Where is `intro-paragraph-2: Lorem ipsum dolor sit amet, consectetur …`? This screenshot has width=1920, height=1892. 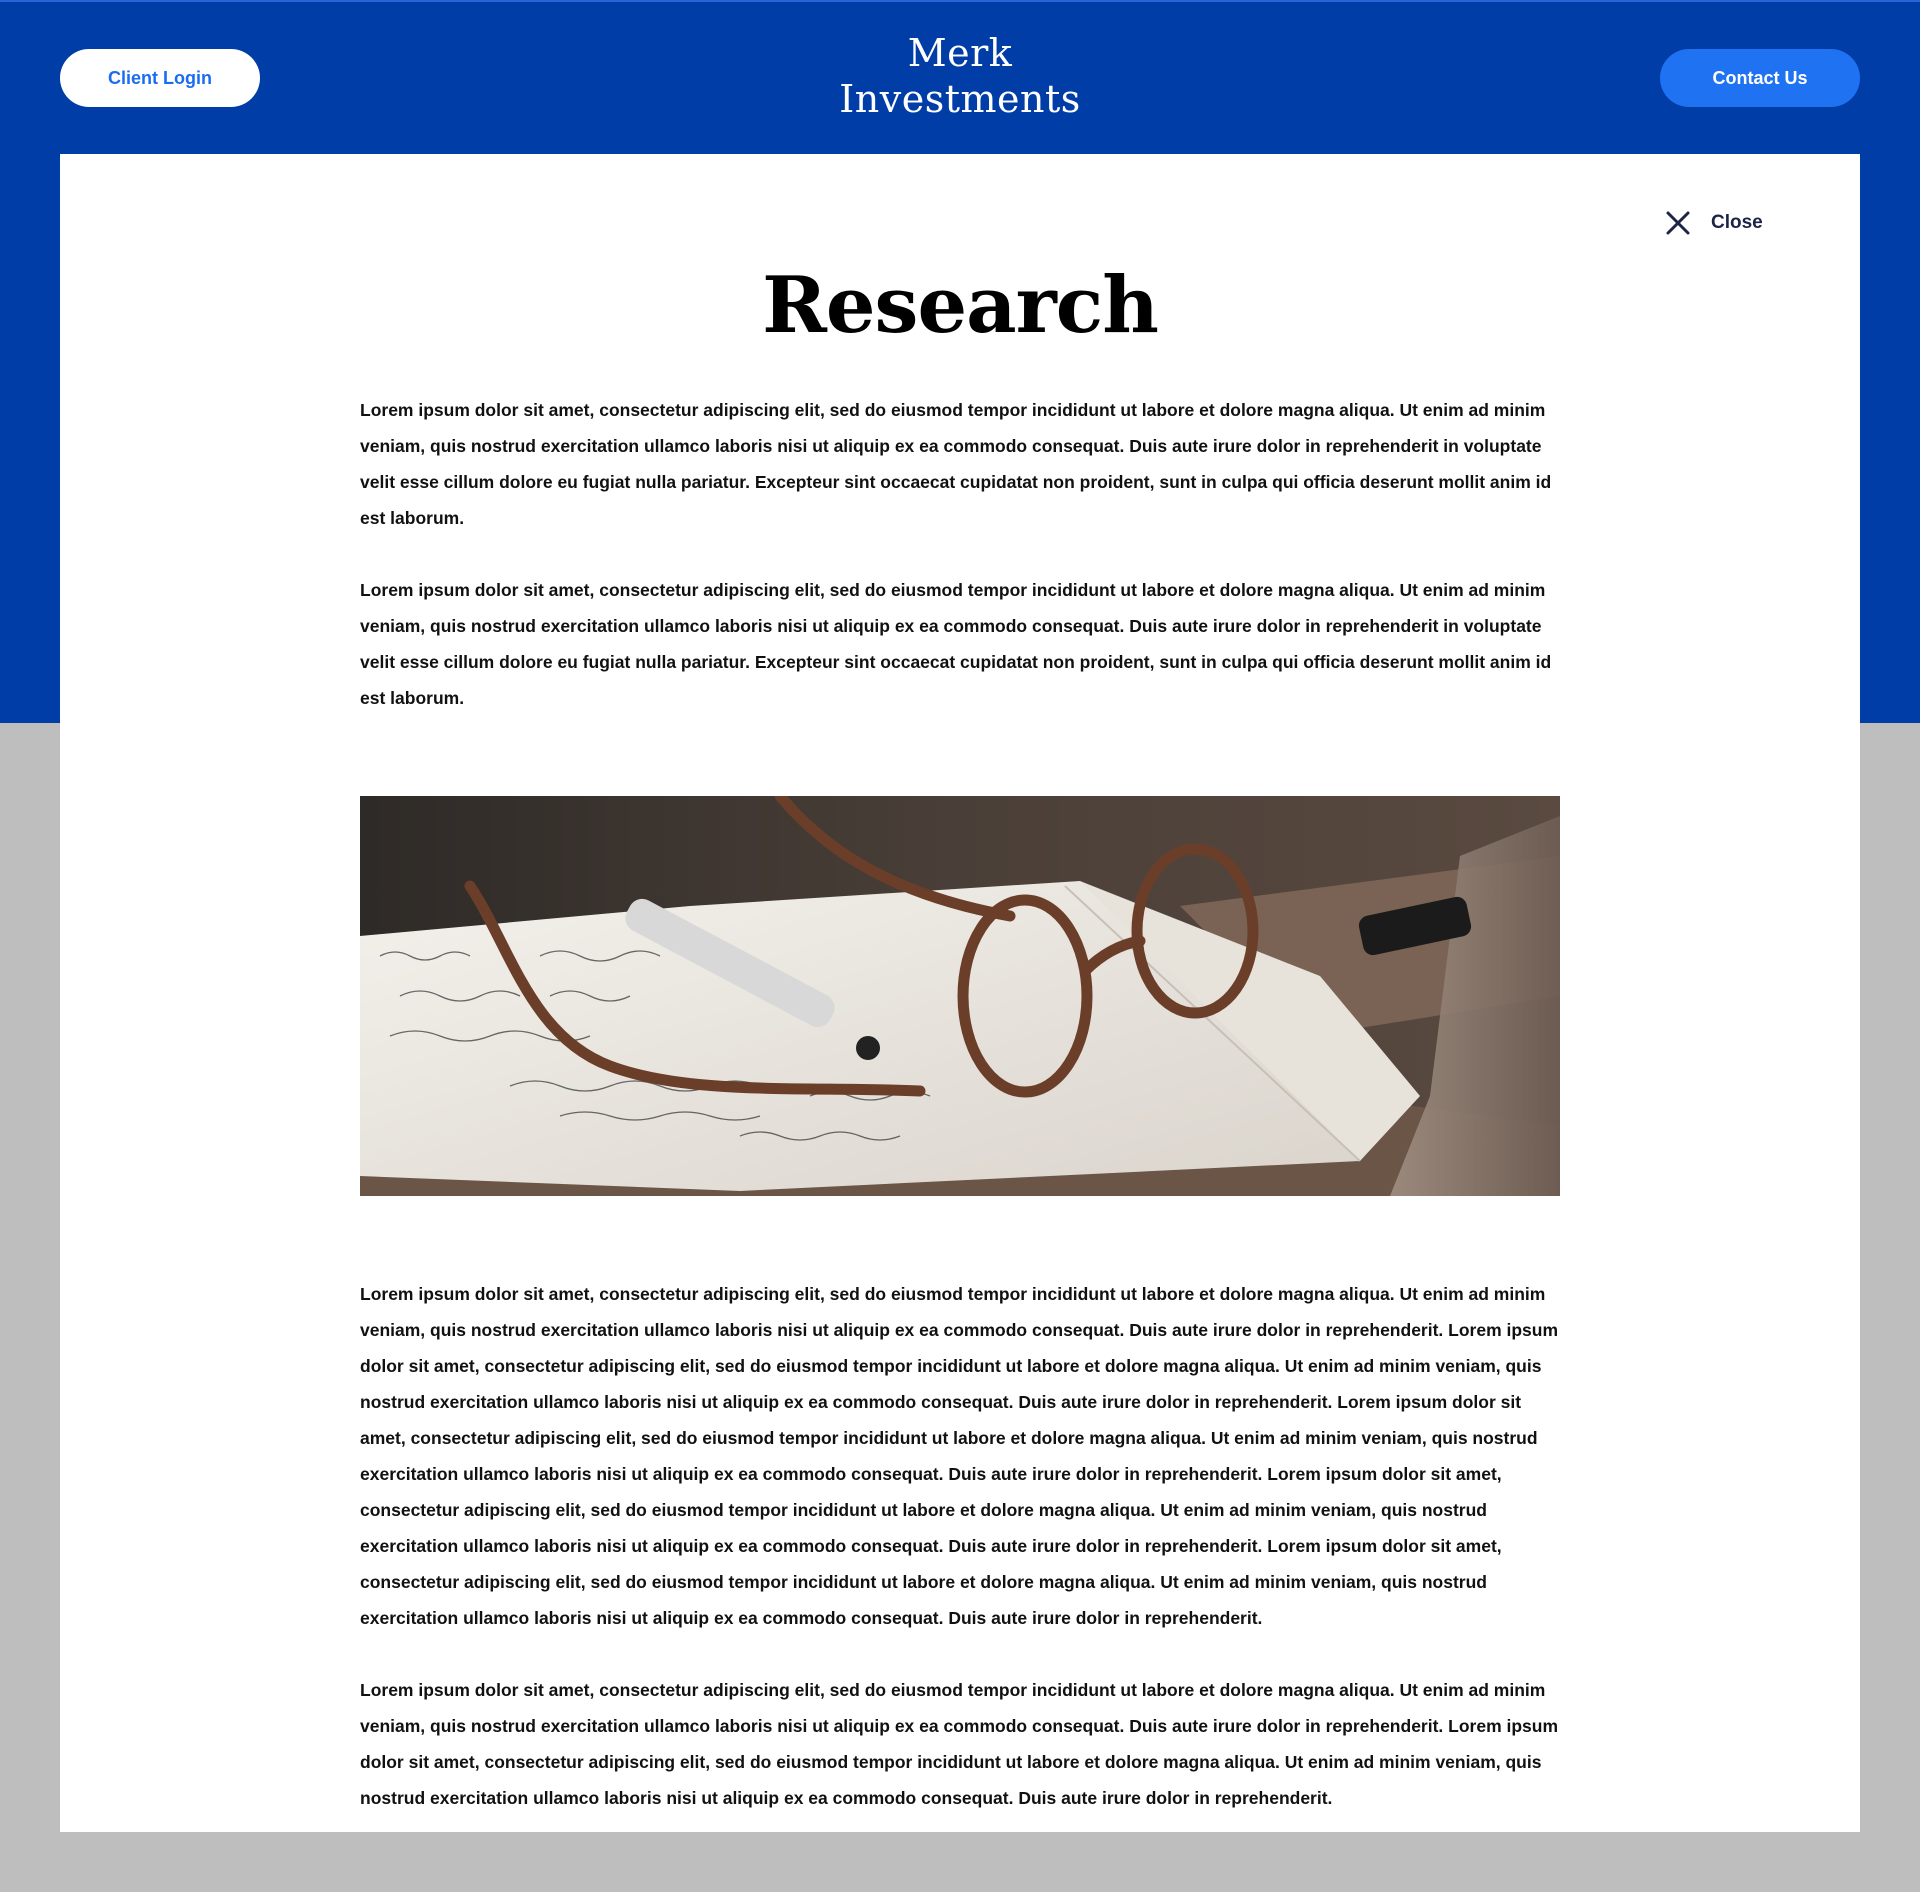 intro-paragraph-2: Lorem ipsum dolor sit amet, consectetur … is located at coordinates (956, 644).